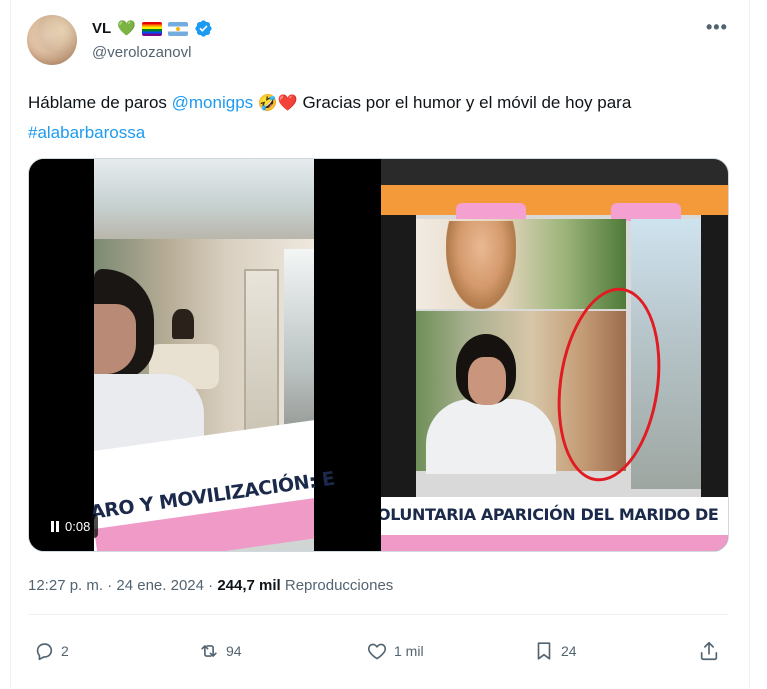  Describe the element at coordinates (52, 40) in the screenshot. I see `avatar` at that location.